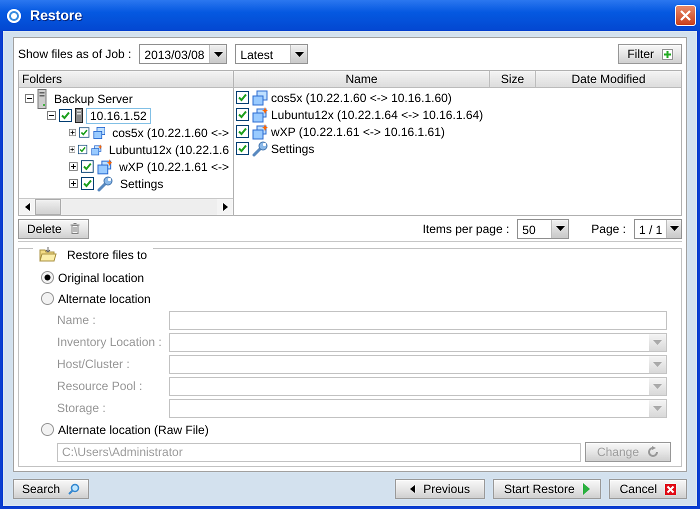  I want to click on field-label: Name :, so click(77, 320).